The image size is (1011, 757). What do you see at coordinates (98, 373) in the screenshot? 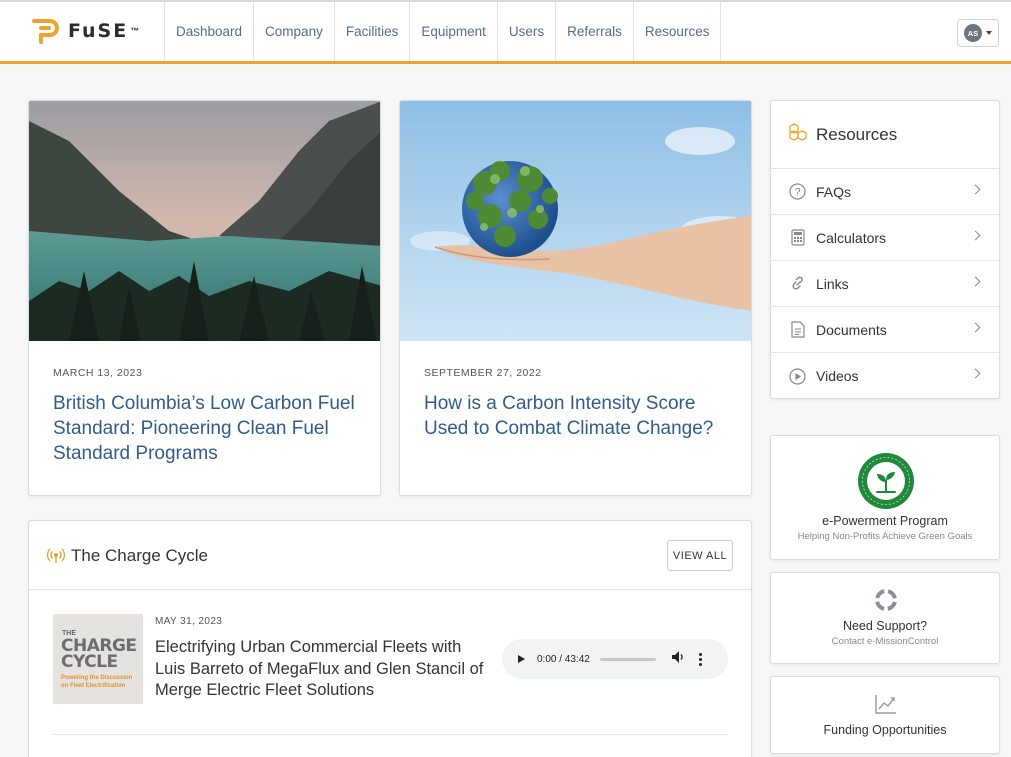
I see `article-date: MARCH 13, 2023` at bounding box center [98, 373].